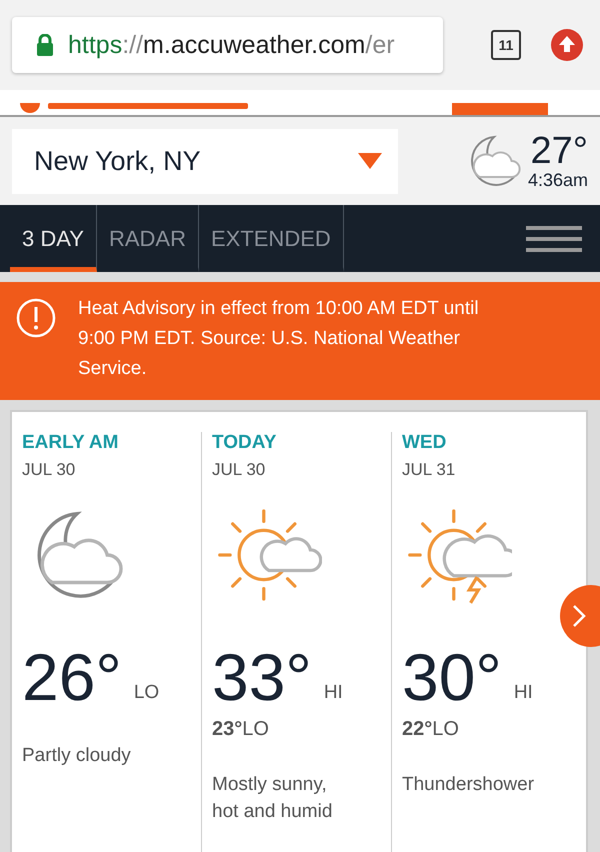  What do you see at coordinates (506, 45) in the screenshot?
I see `tab-count: 11` at bounding box center [506, 45].